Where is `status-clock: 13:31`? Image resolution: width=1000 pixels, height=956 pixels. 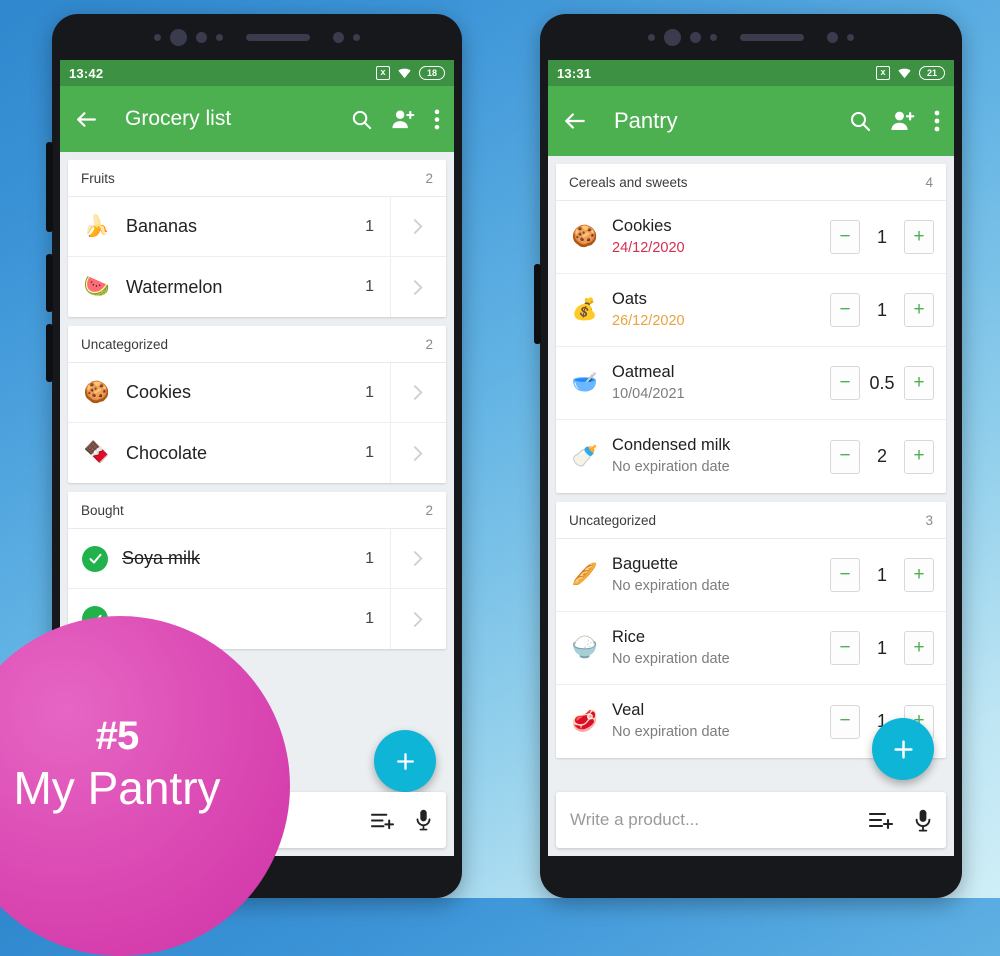 status-clock: 13:31 is located at coordinates (574, 73).